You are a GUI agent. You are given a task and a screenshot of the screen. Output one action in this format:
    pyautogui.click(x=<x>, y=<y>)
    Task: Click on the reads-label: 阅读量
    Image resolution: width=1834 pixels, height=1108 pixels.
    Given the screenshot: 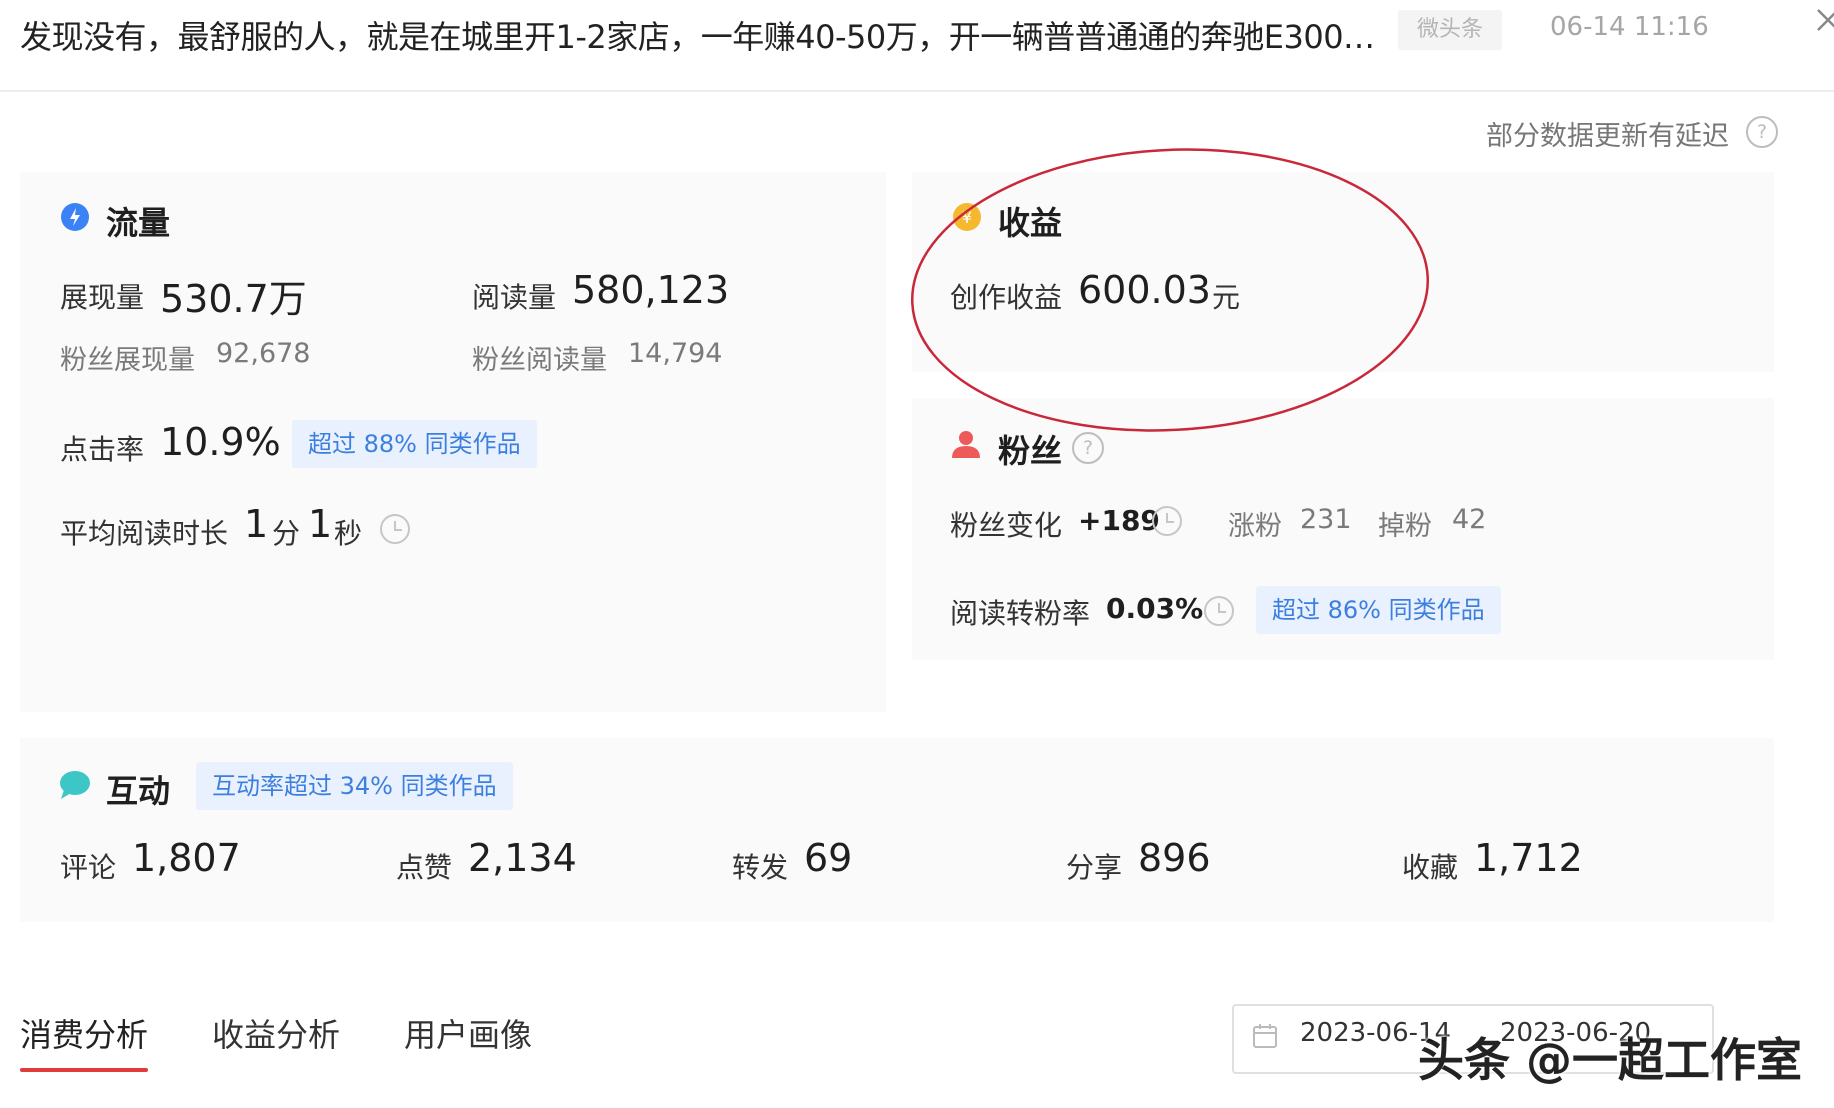 What is the action you would take?
    pyautogui.click(x=514, y=297)
    